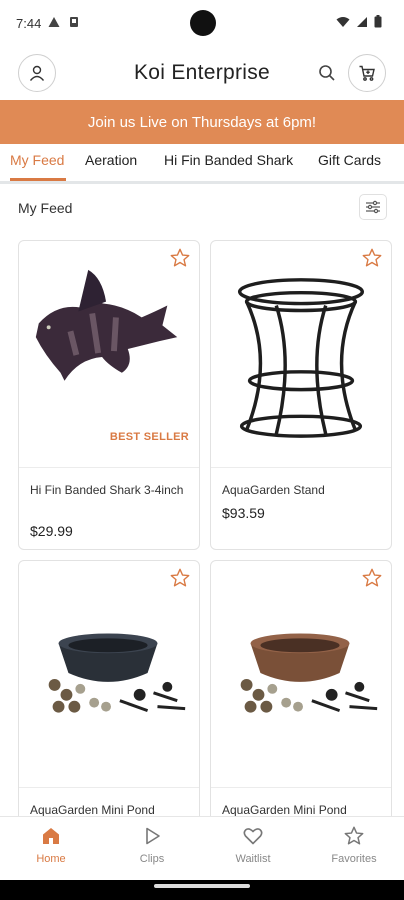  Describe the element at coordinates (202, 890) in the screenshot. I see `system-navigation-bar` at that location.